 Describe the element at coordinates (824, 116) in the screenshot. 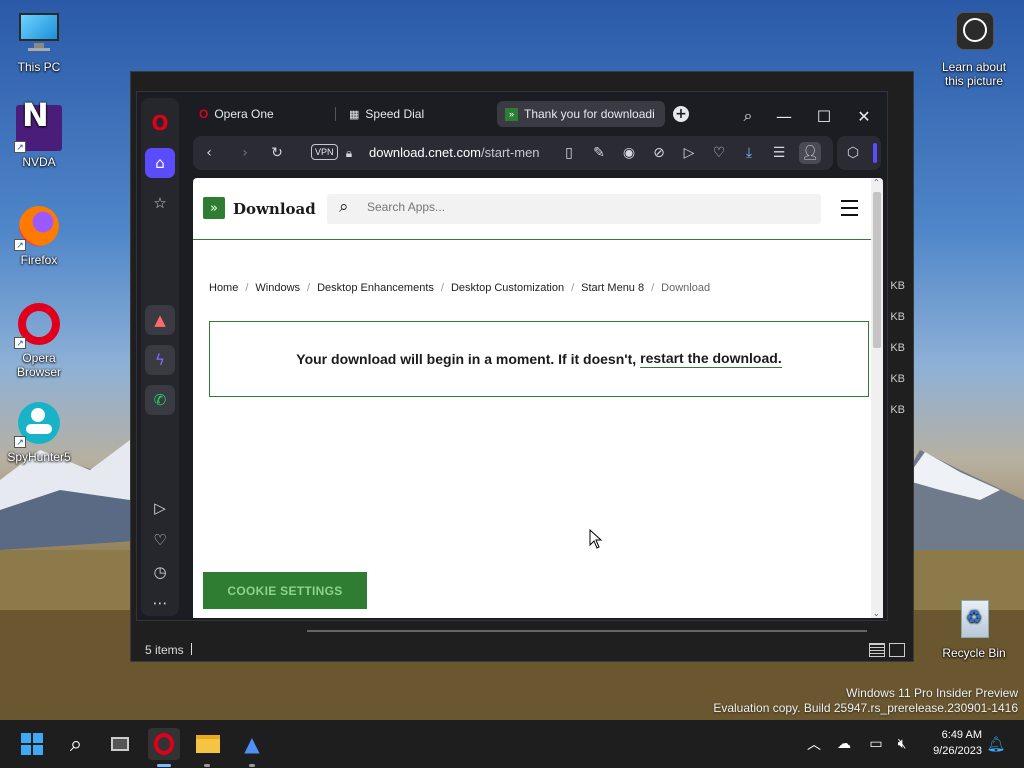

I see `maximize-button: ☐` at that location.